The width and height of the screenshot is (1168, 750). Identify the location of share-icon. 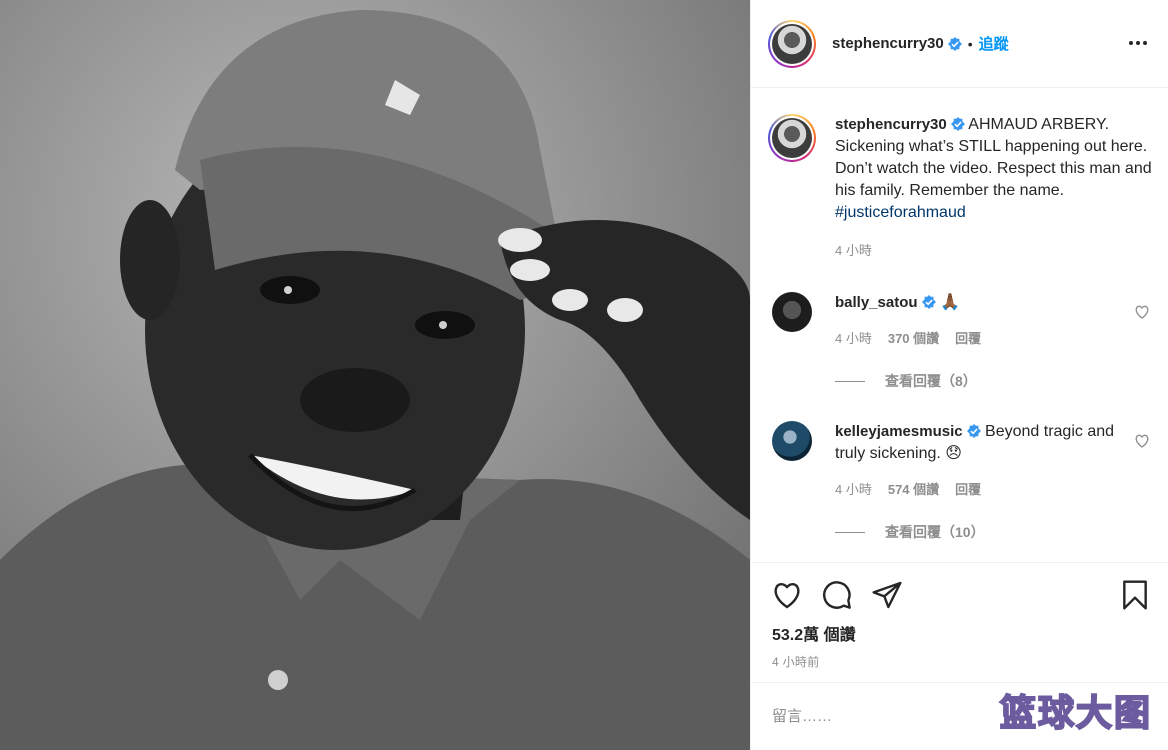
(887, 595).